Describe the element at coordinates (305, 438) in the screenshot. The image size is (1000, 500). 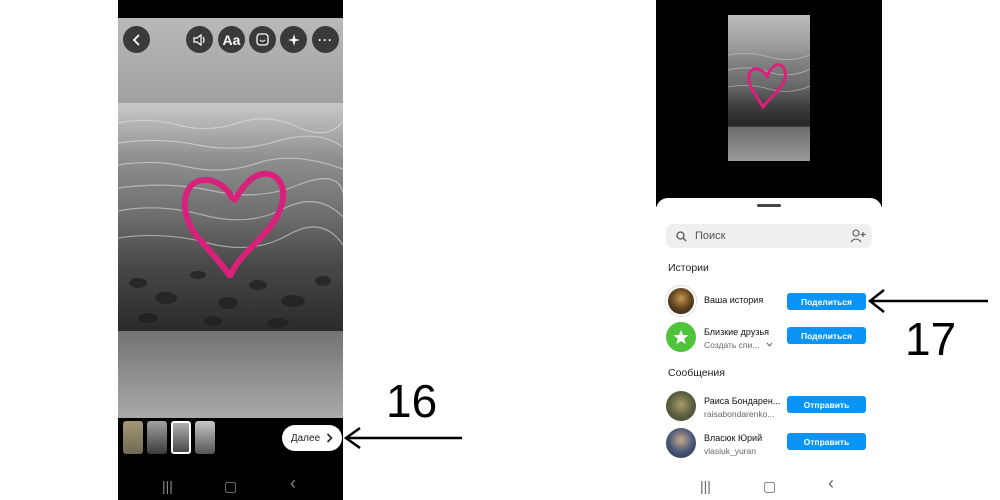
I see `next-button-label: Далее` at that location.